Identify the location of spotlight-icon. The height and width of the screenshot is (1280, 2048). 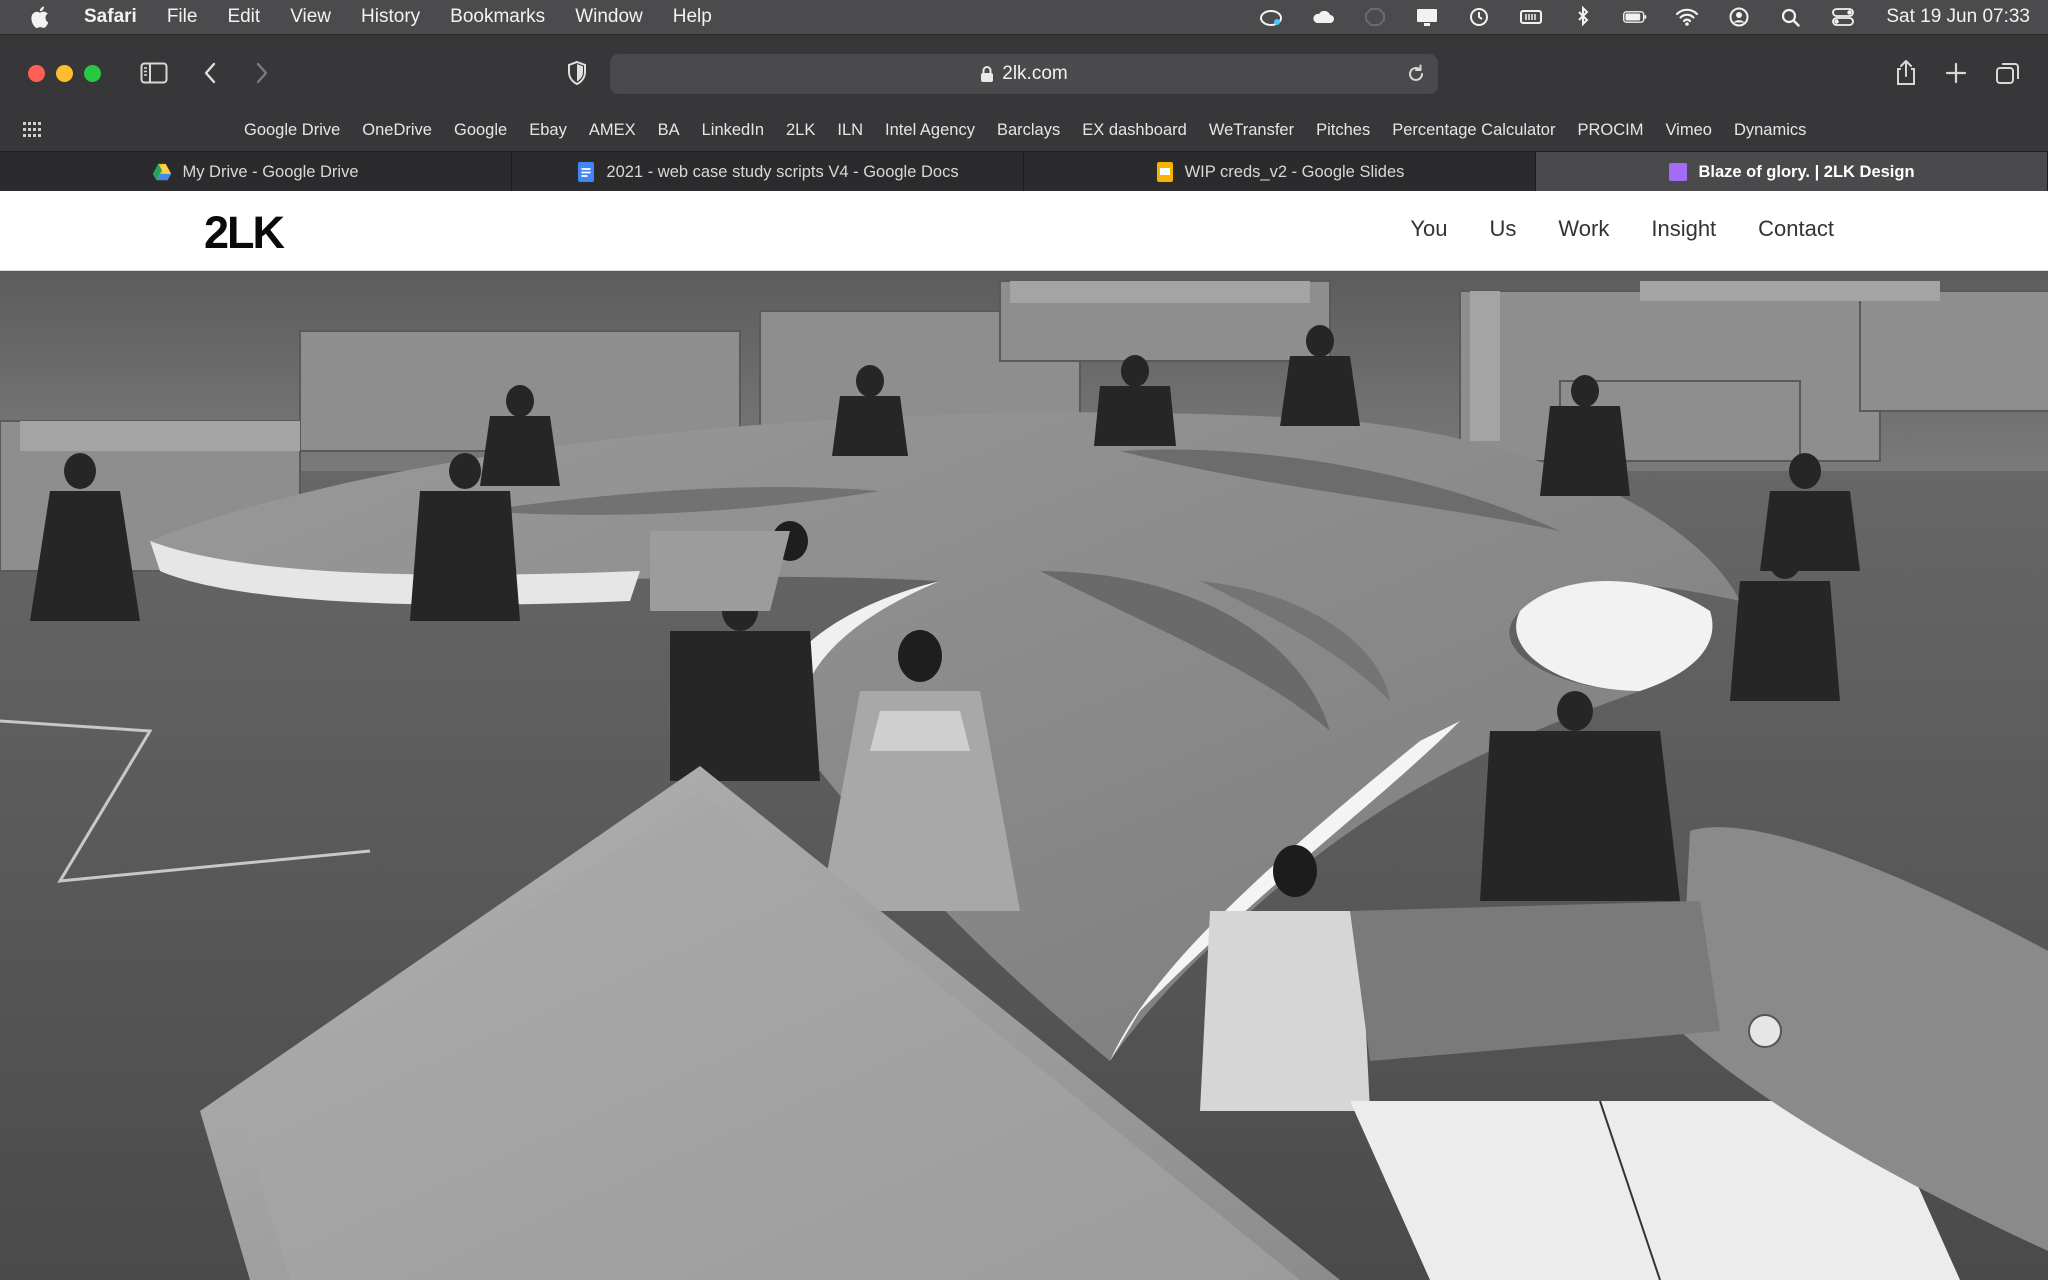
(1791, 17).